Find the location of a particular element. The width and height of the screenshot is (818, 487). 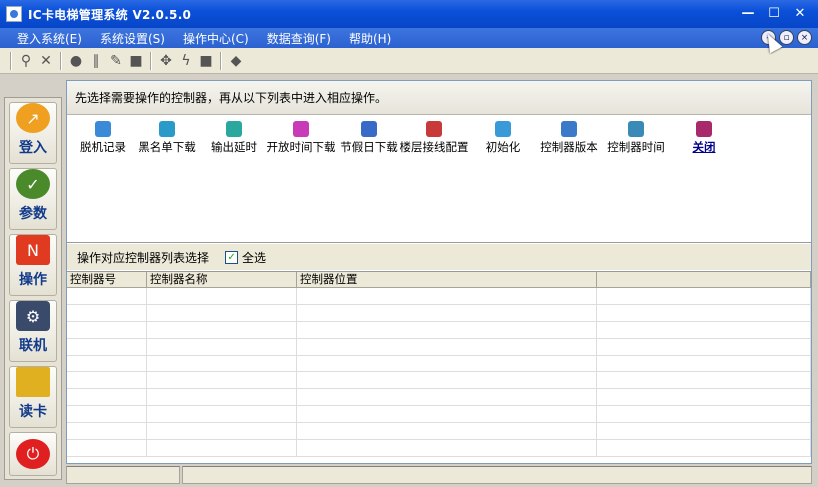

pin-icon: ✎ is located at coordinates (116, 61).